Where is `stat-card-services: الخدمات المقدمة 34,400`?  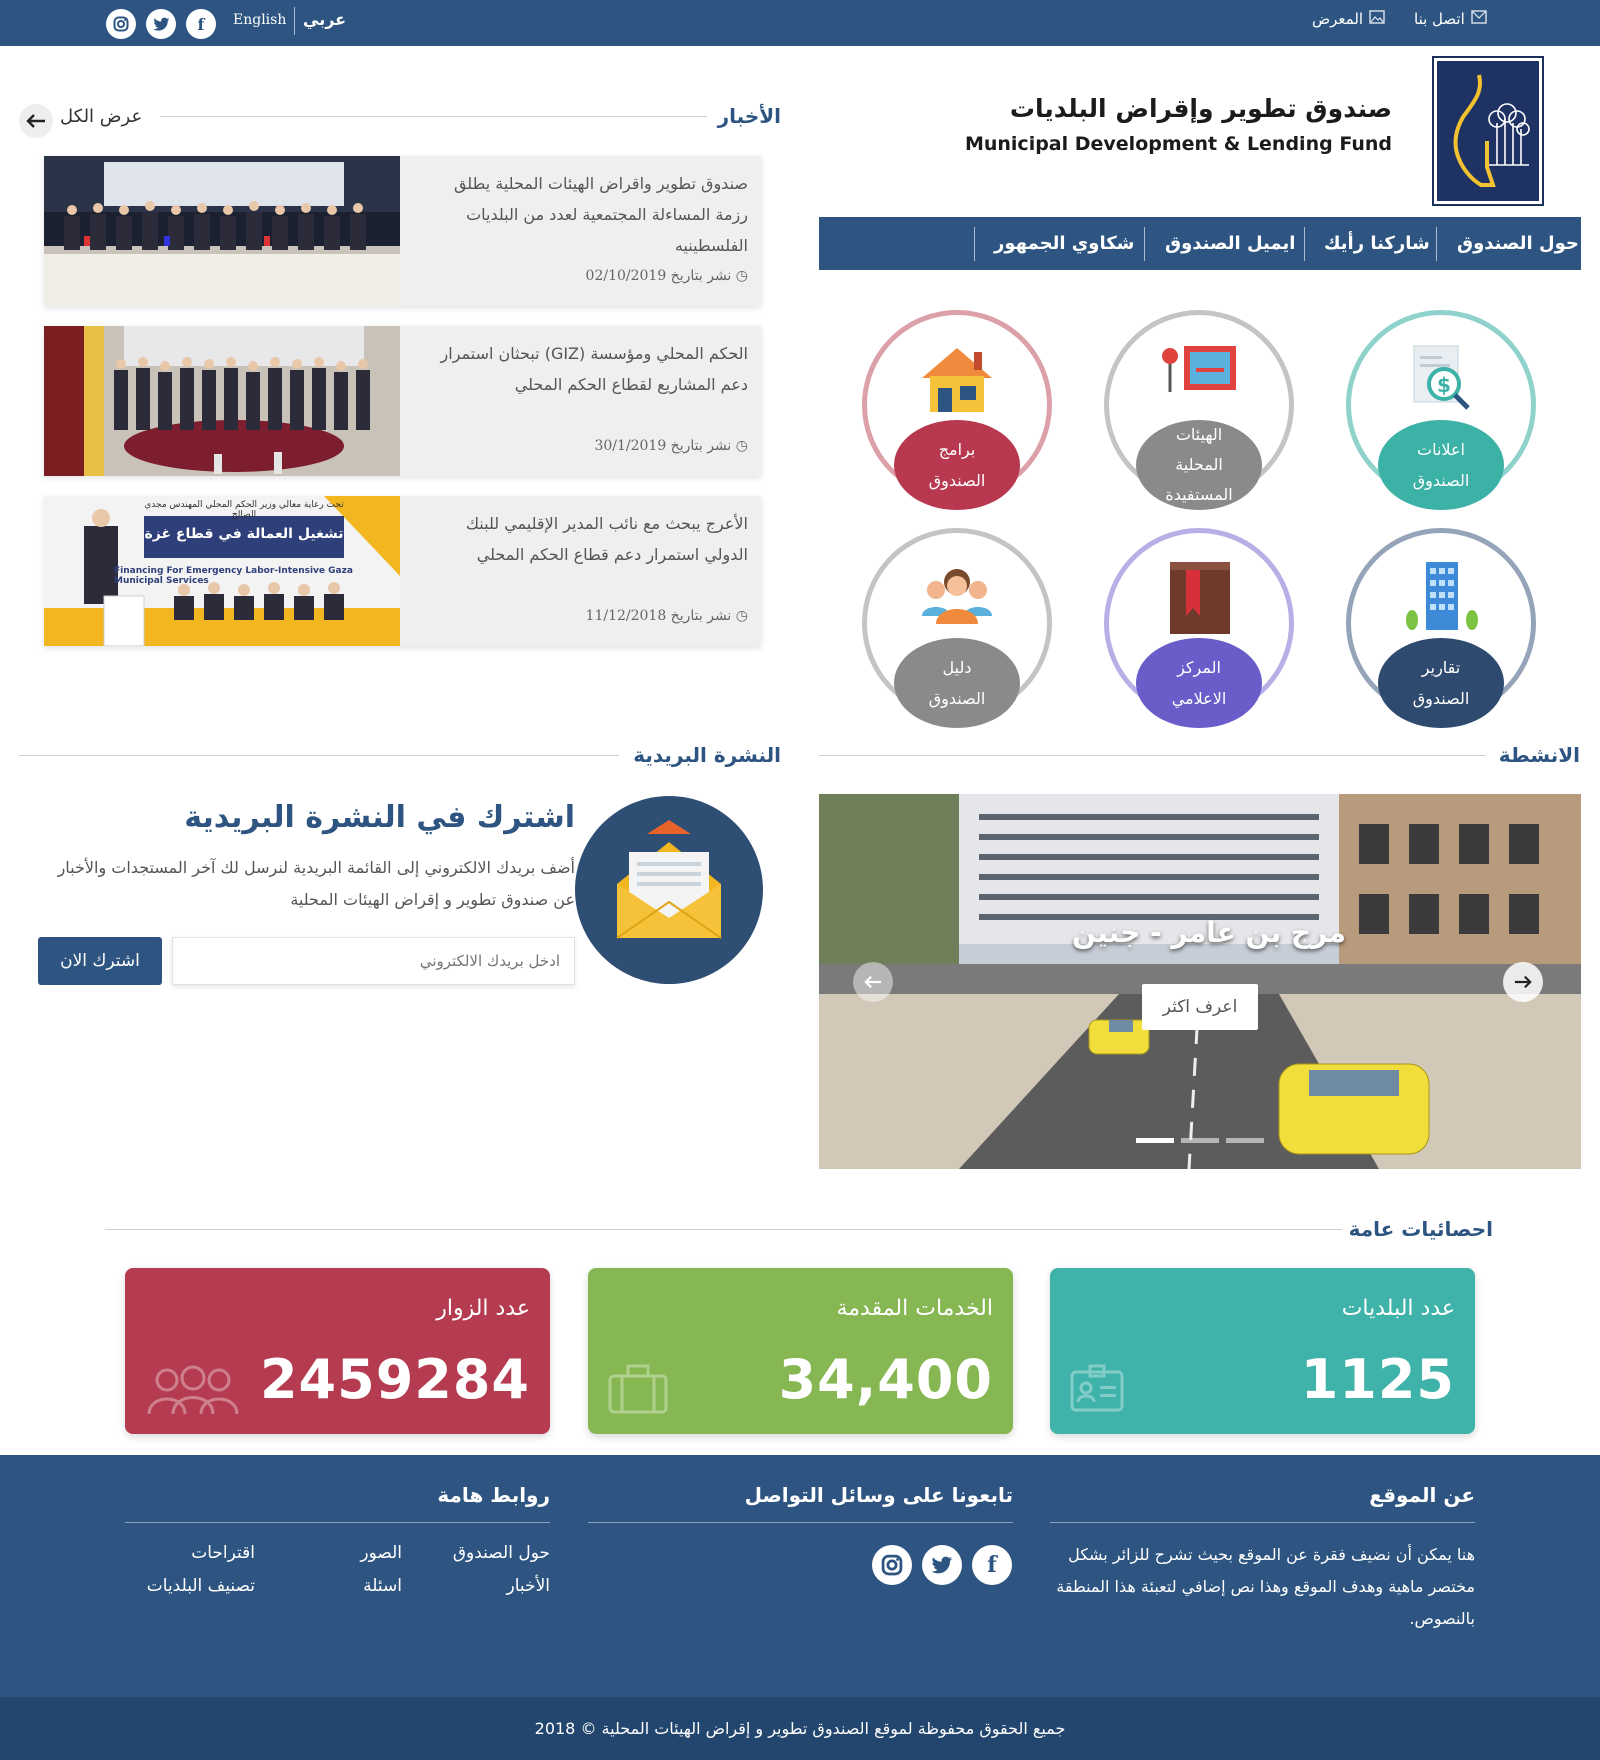
stat-card-services: الخدمات المقدمة 34,400 is located at coordinates (800, 1351).